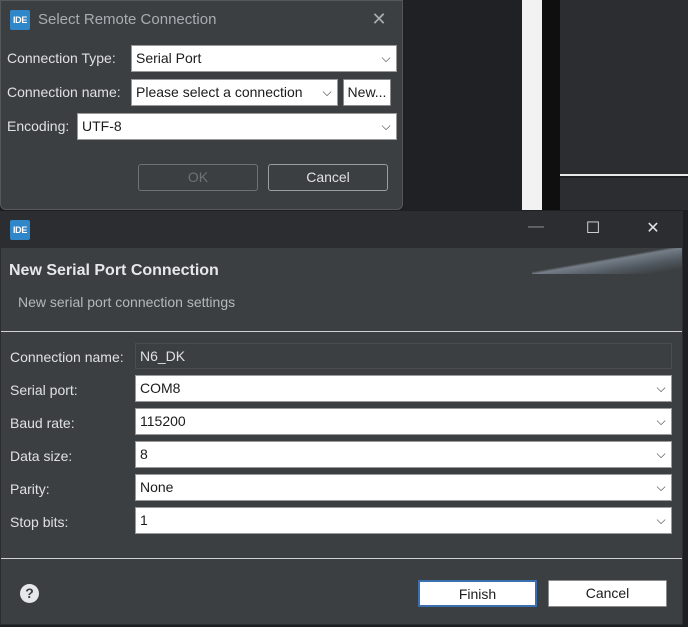  What do you see at coordinates (237, 126) in the screenshot?
I see `encoding-select: UTF-8 ⌵` at bounding box center [237, 126].